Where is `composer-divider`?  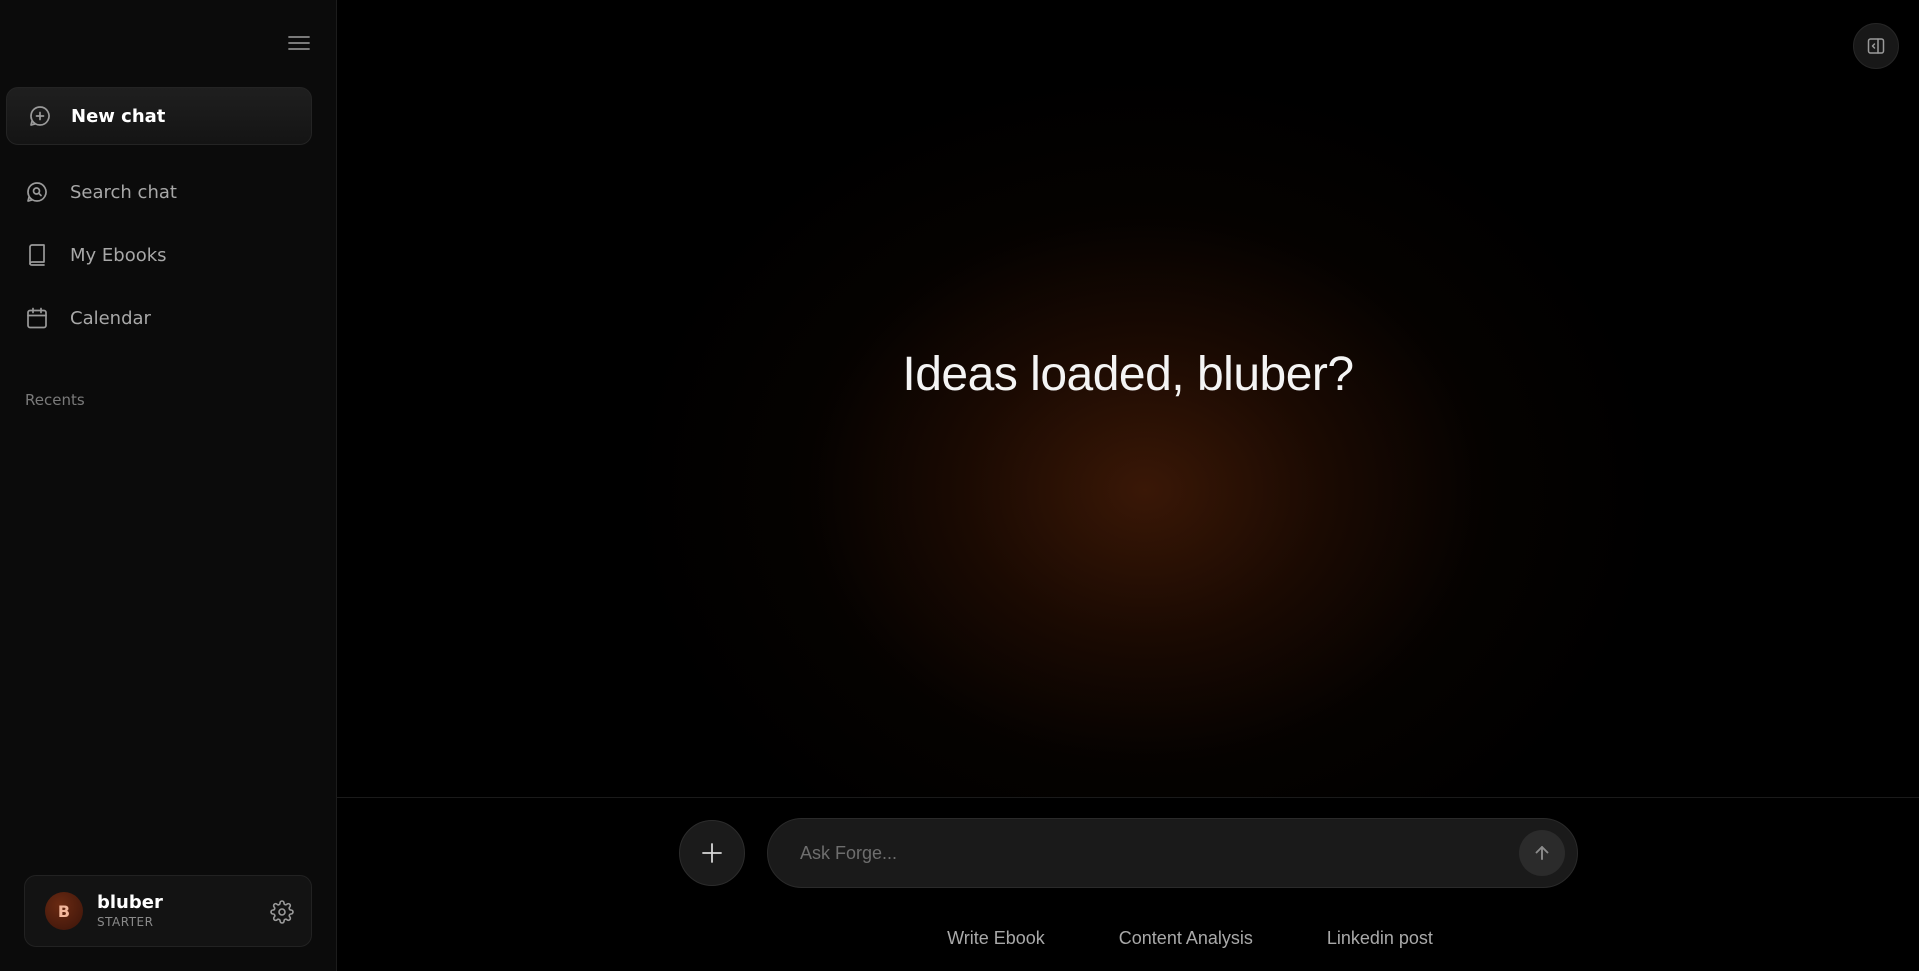
composer-divider is located at coordinates (1128, 797).